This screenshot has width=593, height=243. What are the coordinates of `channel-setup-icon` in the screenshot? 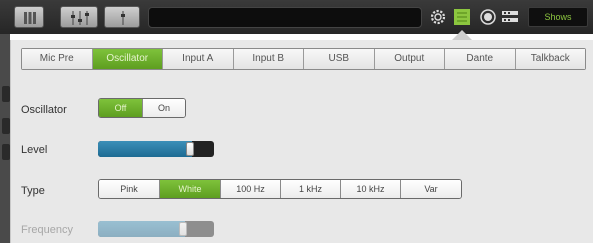 It's located at (462, 17).